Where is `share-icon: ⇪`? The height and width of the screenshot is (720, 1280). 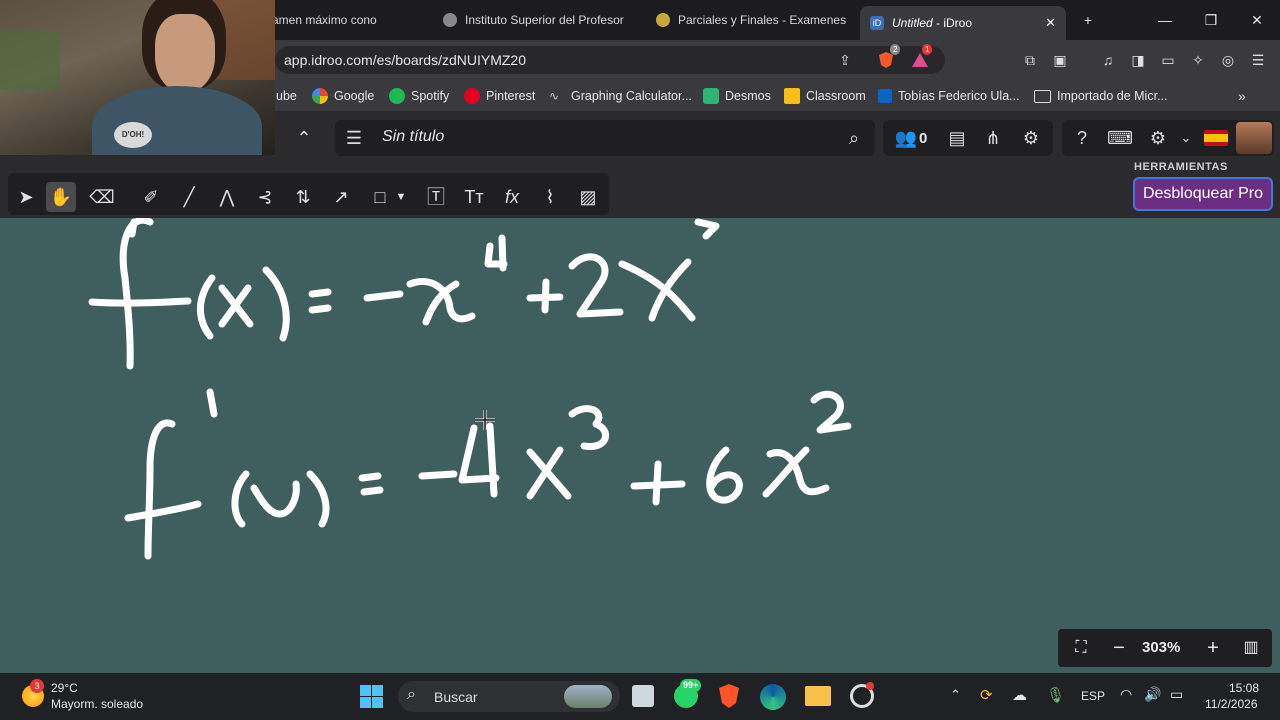
share-icon: ⇪ is located at coordinates (845, 60).